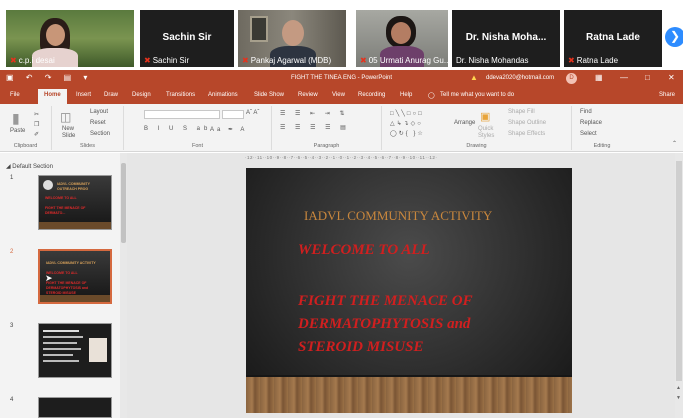 The height and width of the screenshot is (418, 683). Describe the element at coordinates (70, 38) in the screenshot. I see `participant-tile-cpi-desai: ✖ c.p.i desai` at that location.